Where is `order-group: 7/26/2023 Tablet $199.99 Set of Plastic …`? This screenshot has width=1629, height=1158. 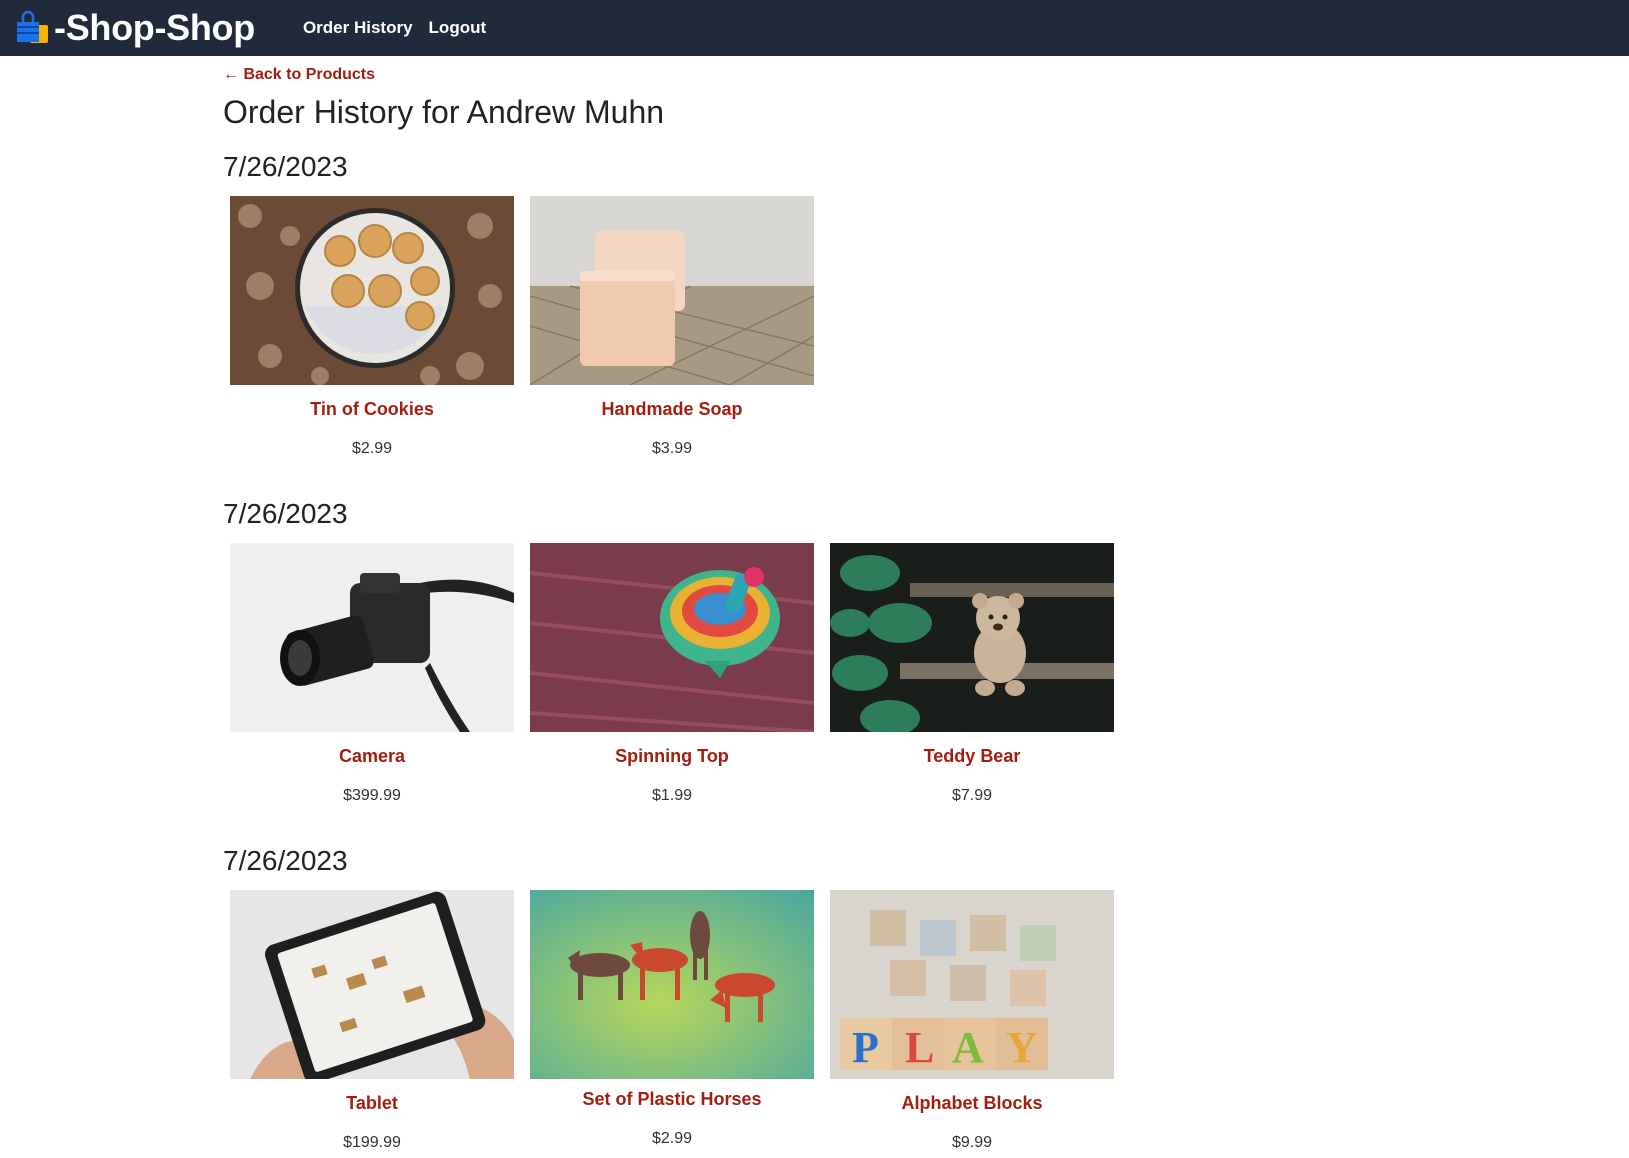 order-group: 7/26/2023 Tablet $199.99 Set of Plastic … is located at coordinates (673, 996).